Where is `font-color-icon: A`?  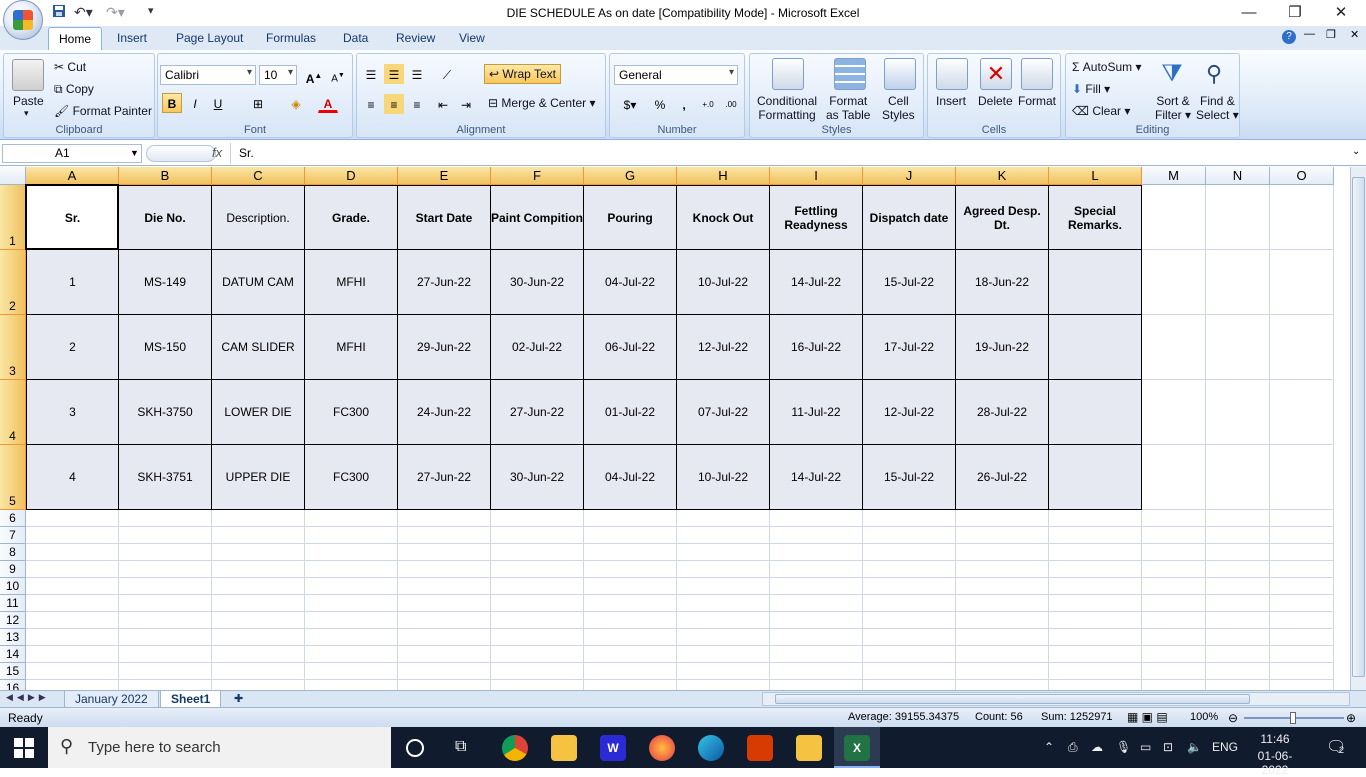 font-color-icon: A is located at coordinates (328, 103).